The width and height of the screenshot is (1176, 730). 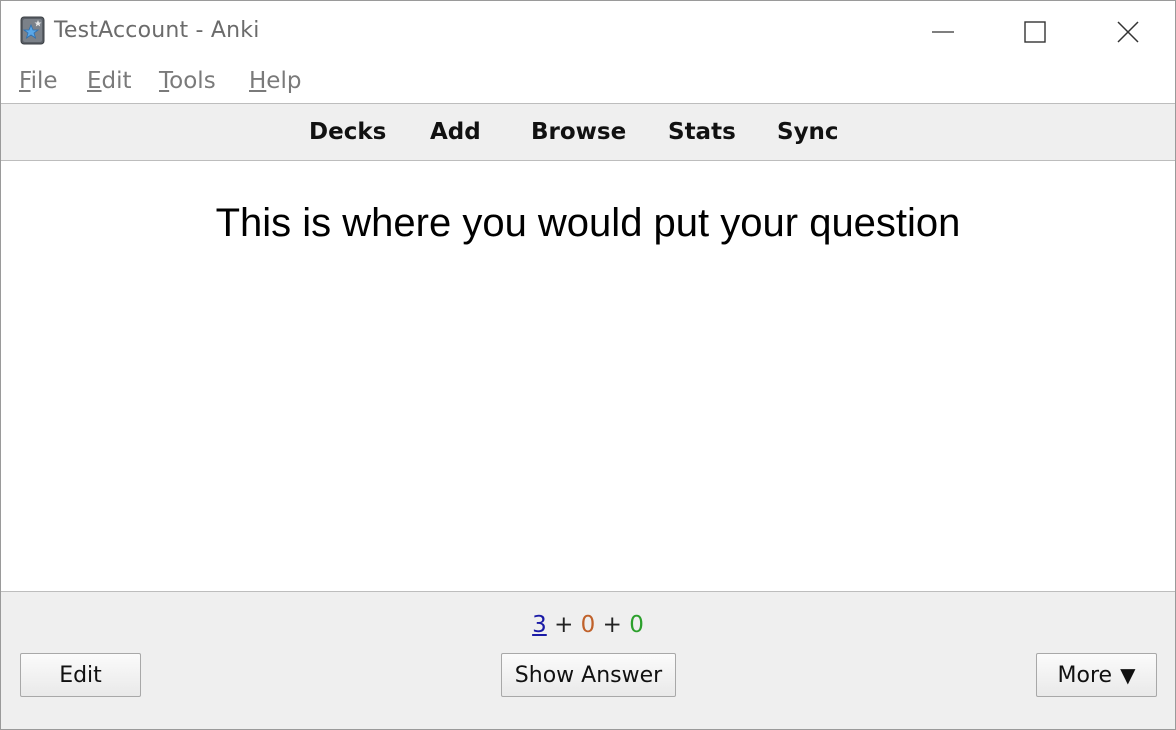 I want to click on close-icon, so click(x=1128, y=32).